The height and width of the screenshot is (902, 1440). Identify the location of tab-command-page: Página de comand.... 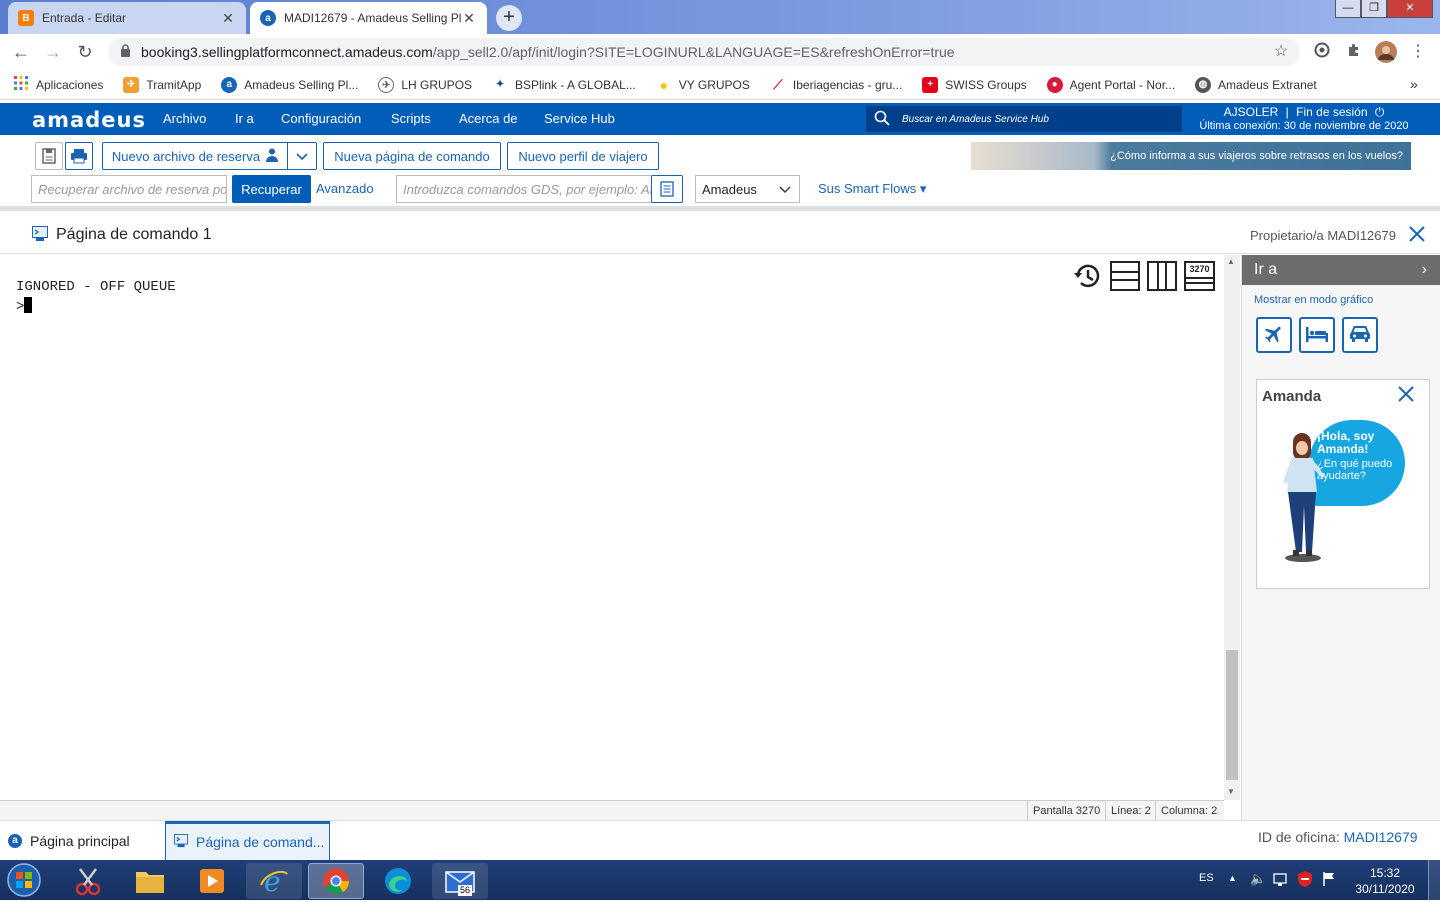
(247, 841).